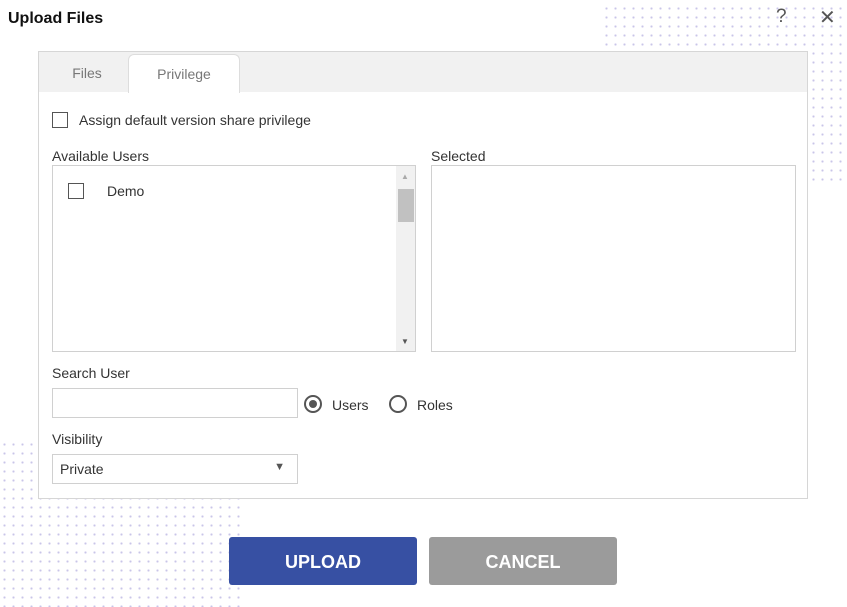 This screenshot has width=847, height=607. I want to click on radio-users-label: Users, so click(350, 405).